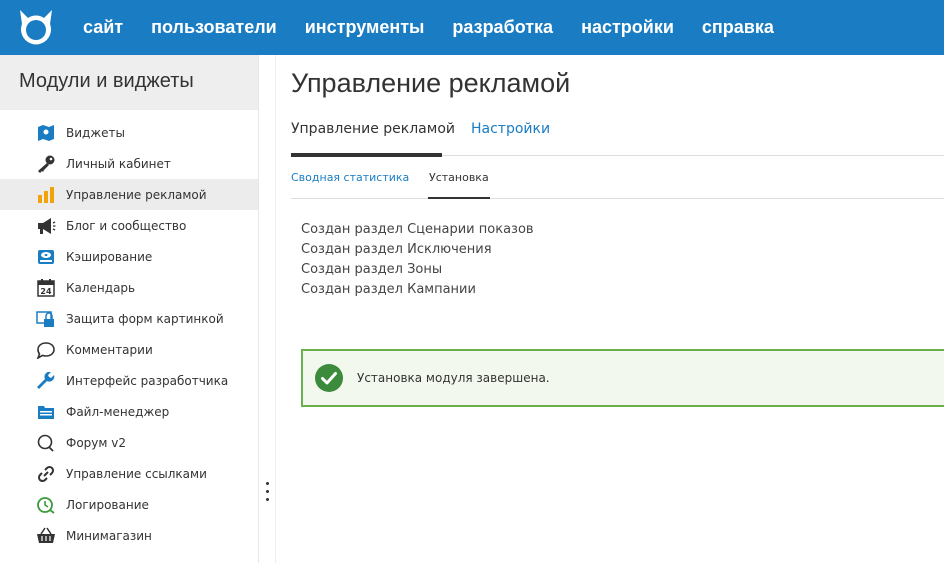 Image resolution: width=944 pixels, height=563 pixels. What do you see at coordinates (622, 378) in the screenshot?
I see `success-alert: Установка модуля завершена.` at bounding box center [622, 378].